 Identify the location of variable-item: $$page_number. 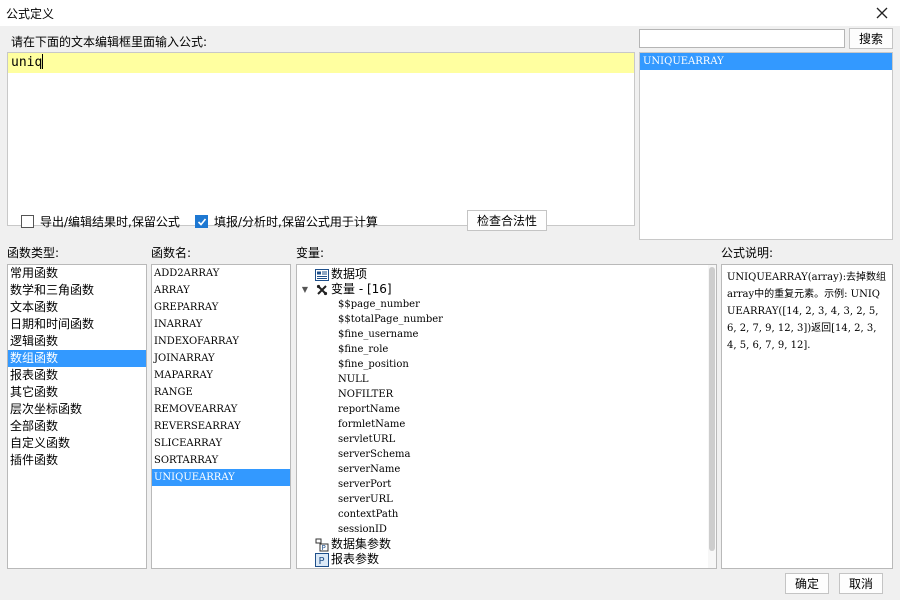
(506, 304).